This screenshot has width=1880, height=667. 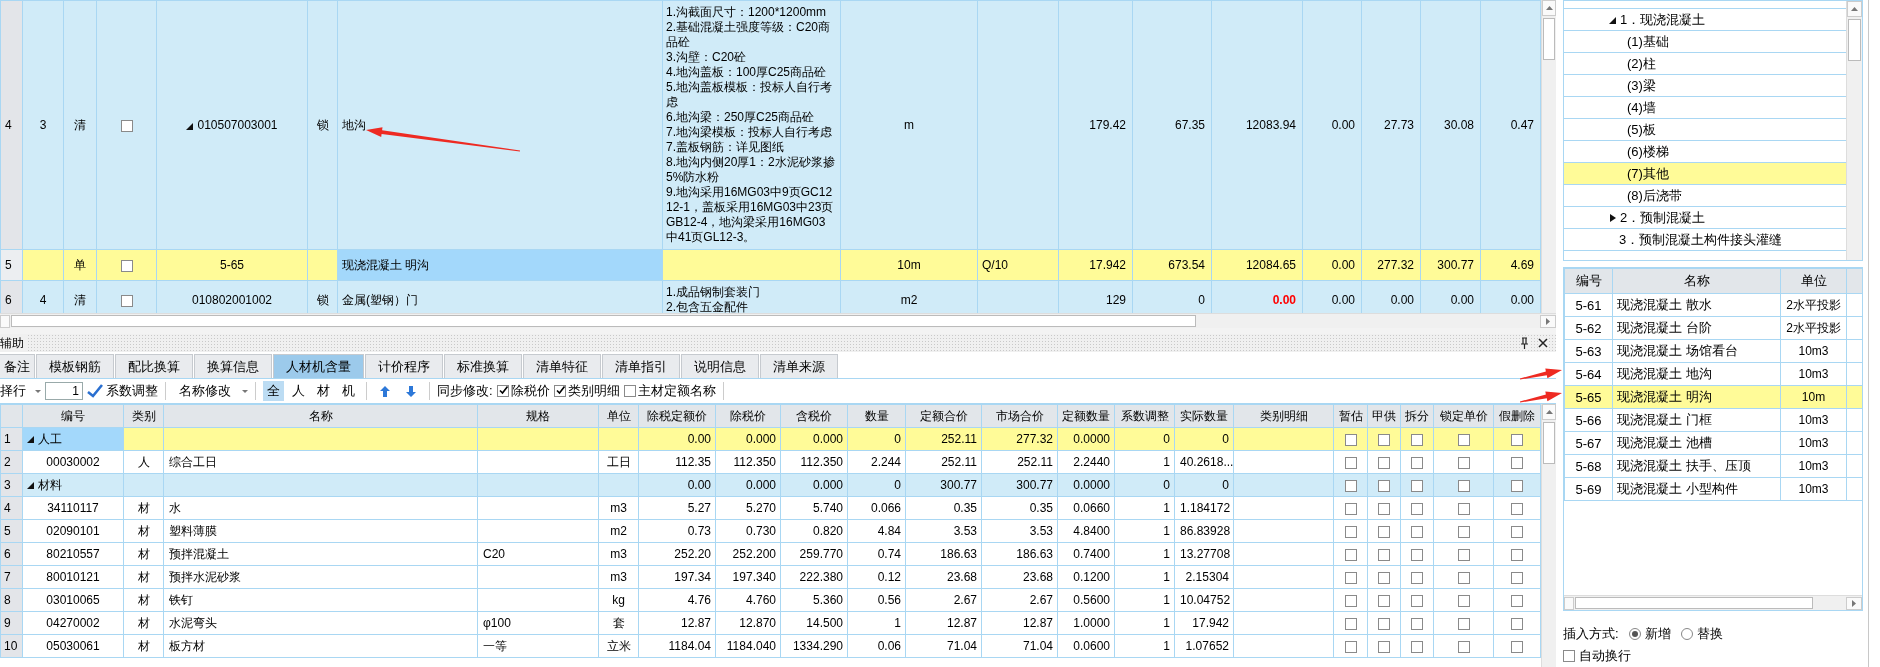 What do you see at coordinates (483, 366) in the screenshot?
I see `tab: 标准换算` at bounding box center [483, 366].